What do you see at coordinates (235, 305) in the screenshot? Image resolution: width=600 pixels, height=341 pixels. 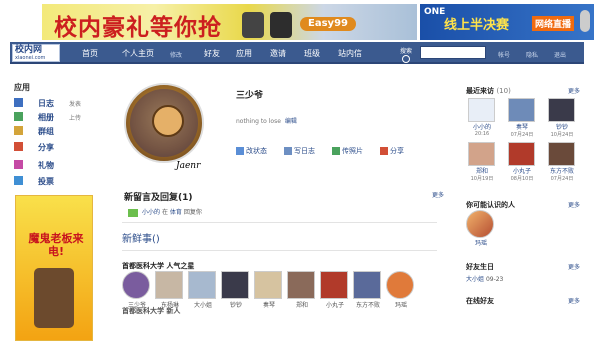 I see `popular-user-name: 钞钞` at bounding box center [235, 305].